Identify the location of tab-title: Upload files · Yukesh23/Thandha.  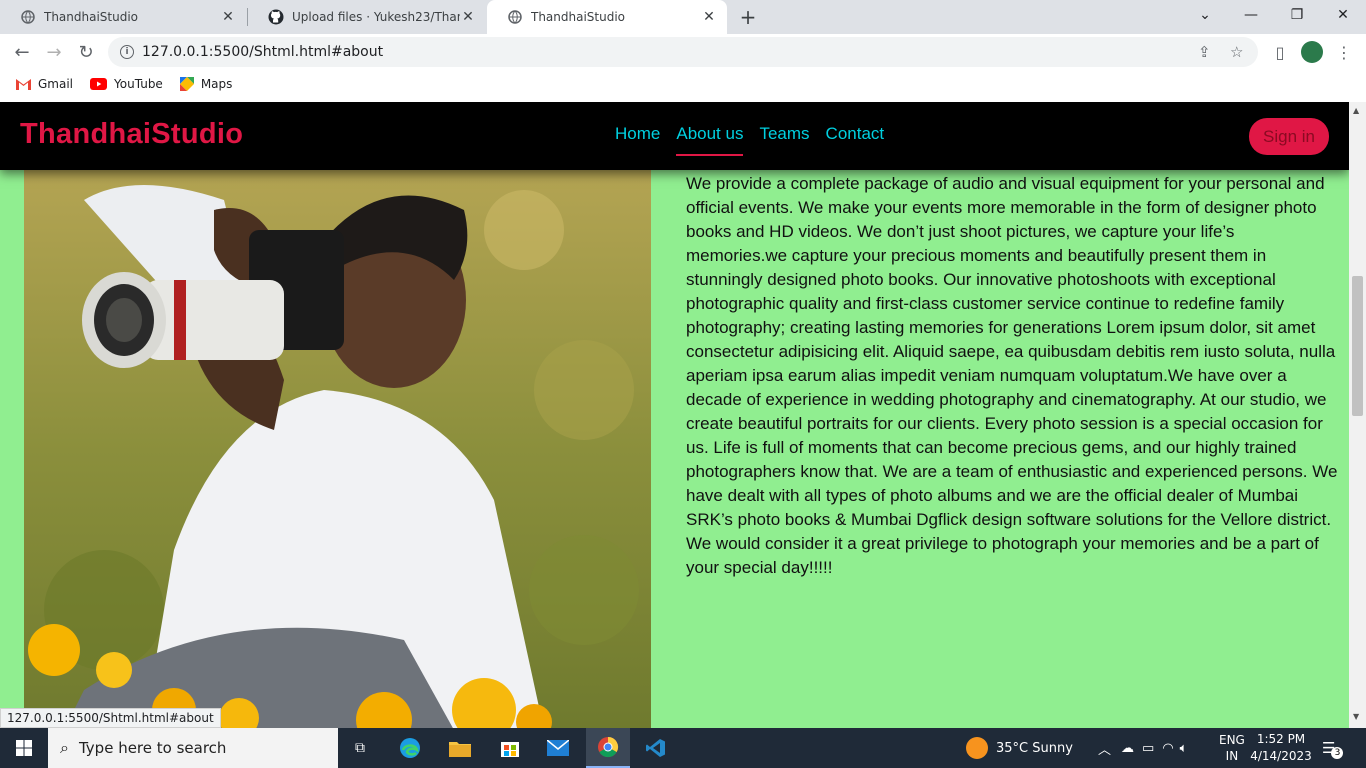
(376, 17).